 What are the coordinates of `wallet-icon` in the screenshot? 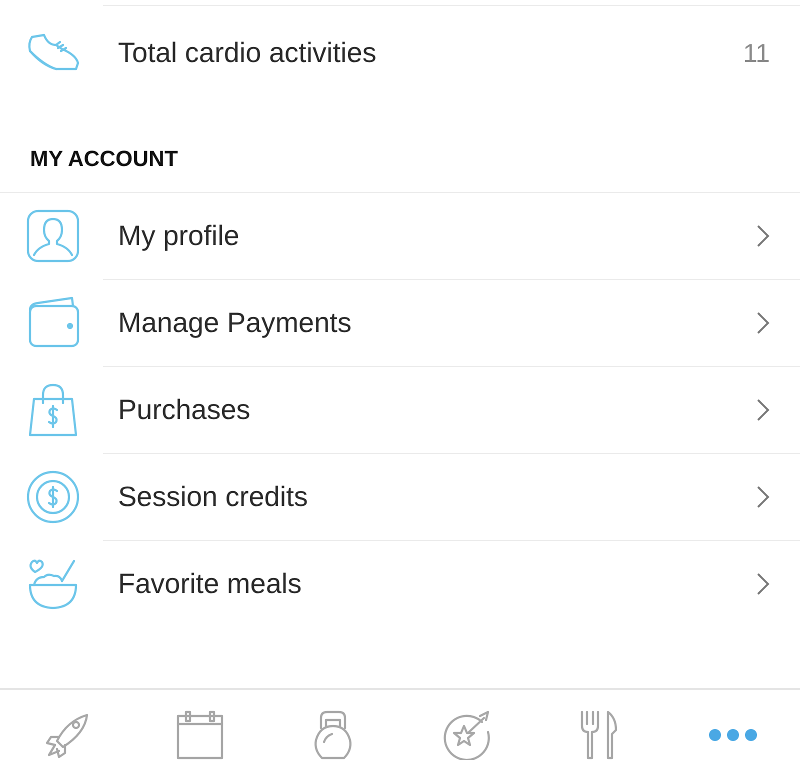 It's located at (53, 323).